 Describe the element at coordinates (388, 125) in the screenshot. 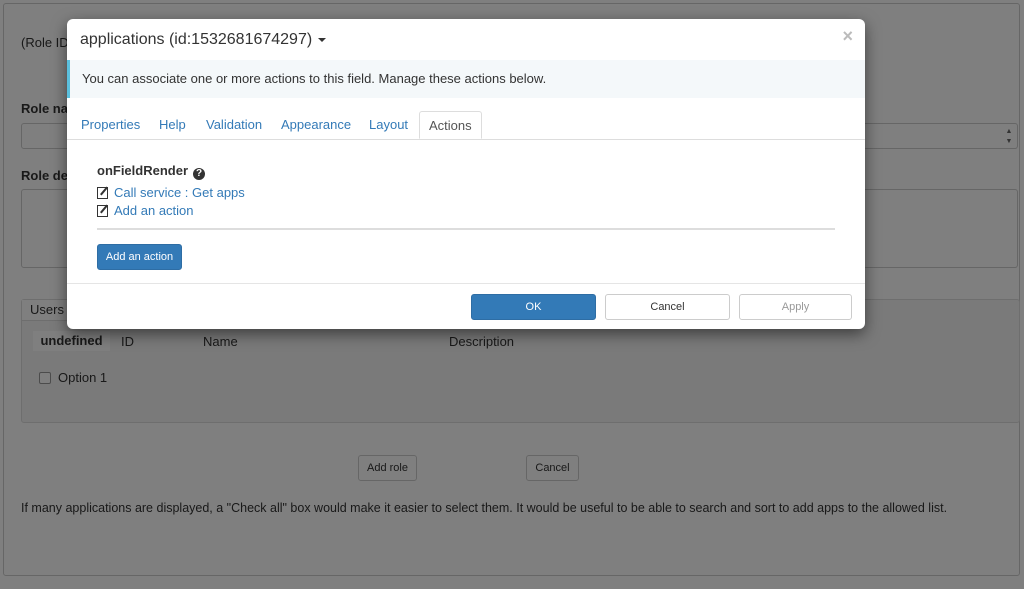

I see `tab-layout: Layout` at that location.